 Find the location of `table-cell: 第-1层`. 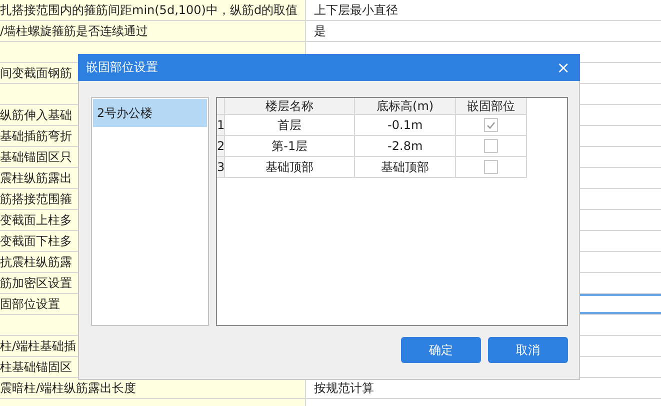

table-cell: 第-1层 is located at coordinates (290, 146).